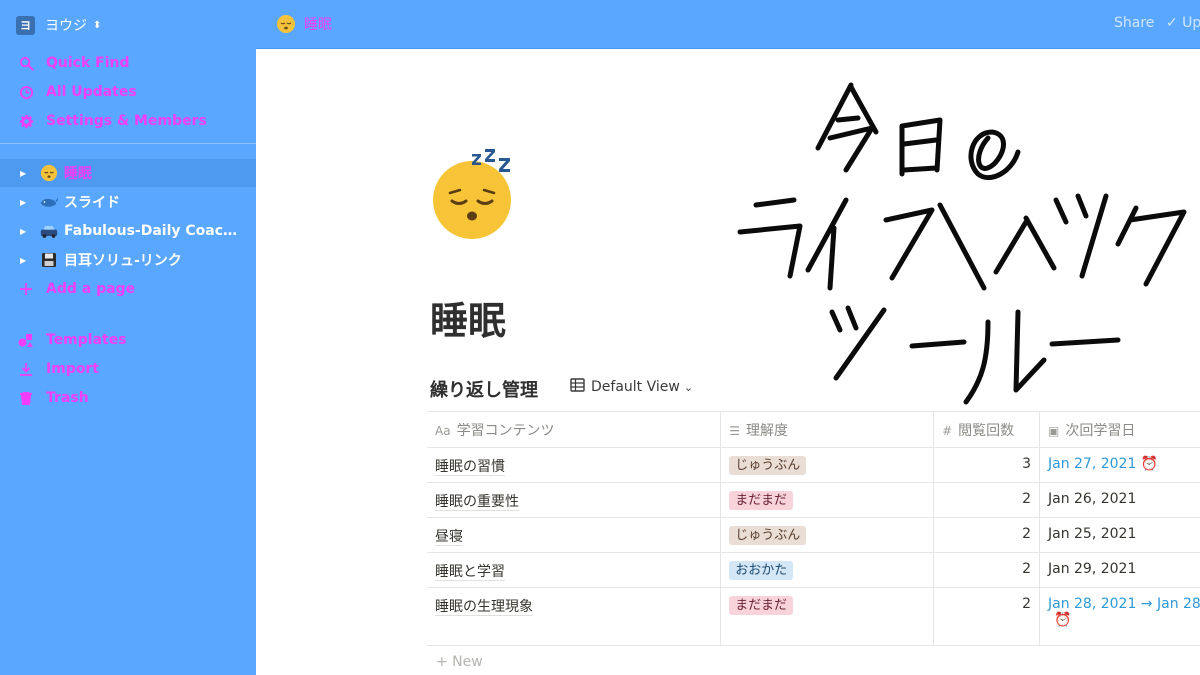 The image size is (1200, 675). What do you see at coordinates (443, 430) in the screenshot?
I see `text-property-icon: Aa` at bounding box center [443, 430].